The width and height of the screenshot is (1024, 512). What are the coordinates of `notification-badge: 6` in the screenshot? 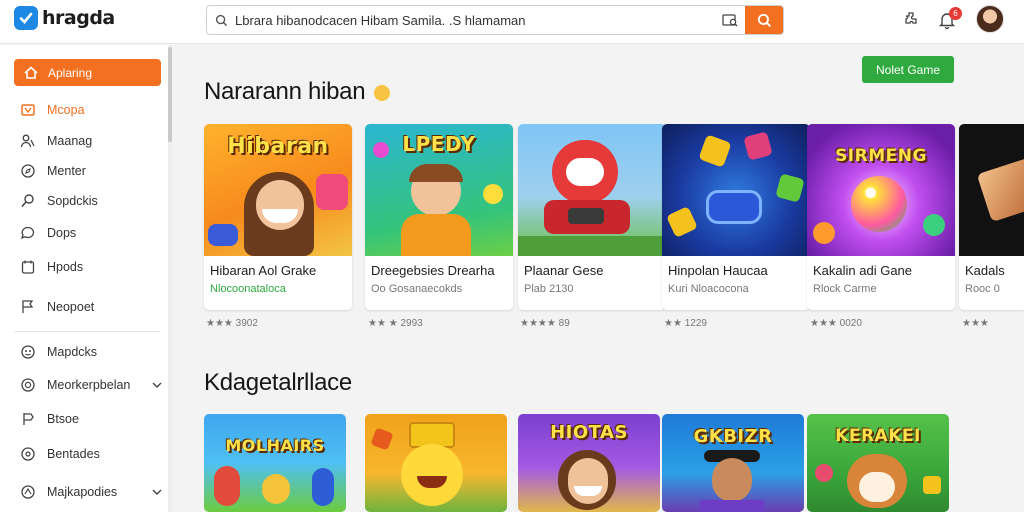 It's located at (955, 13).